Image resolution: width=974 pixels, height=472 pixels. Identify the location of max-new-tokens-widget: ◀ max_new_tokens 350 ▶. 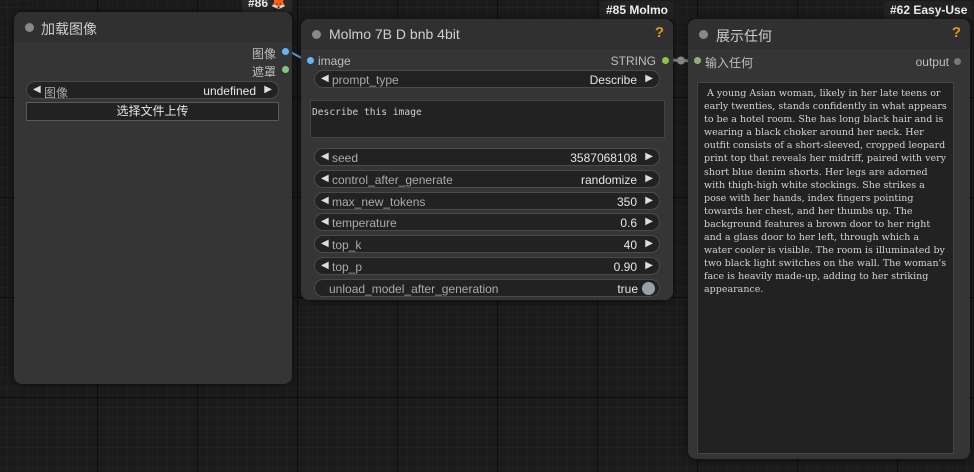
(487, 201).